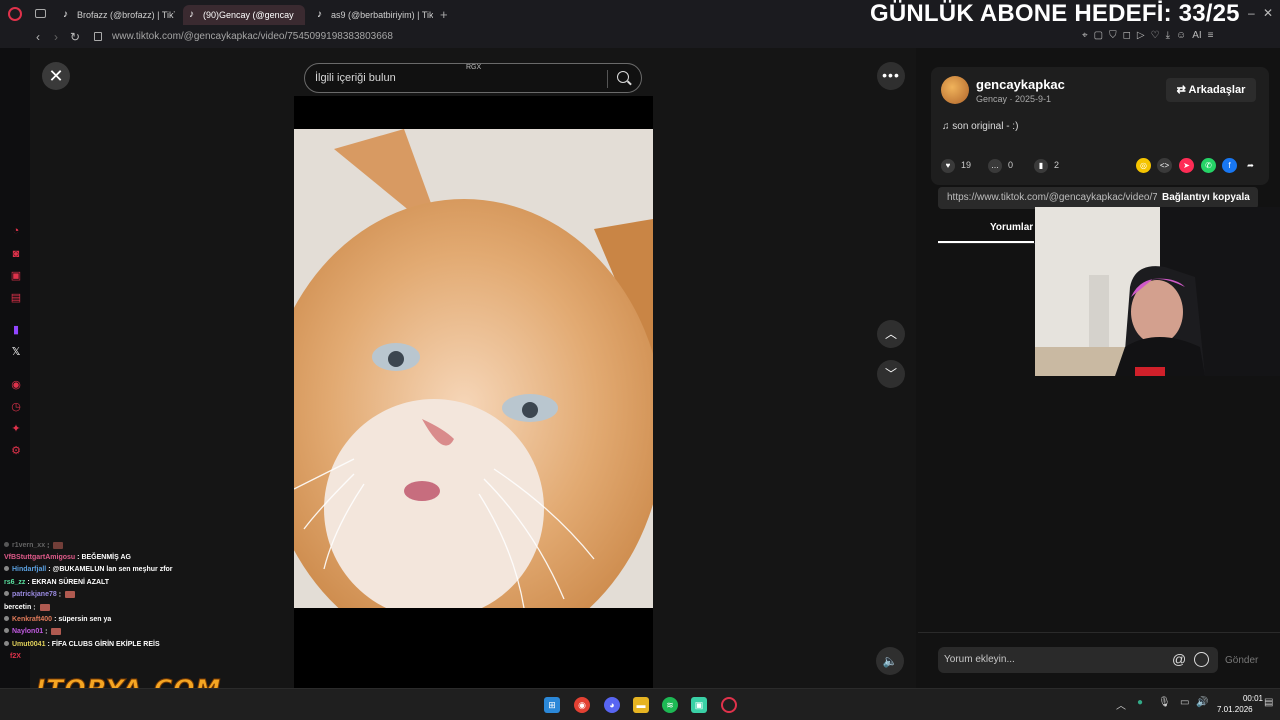 Image resolution: width=1280 pixels, height=720 pixels. Describe the element at coordinates (1127, 35) in the screenshot. I see `snapshot-icon: ◻` at that location.